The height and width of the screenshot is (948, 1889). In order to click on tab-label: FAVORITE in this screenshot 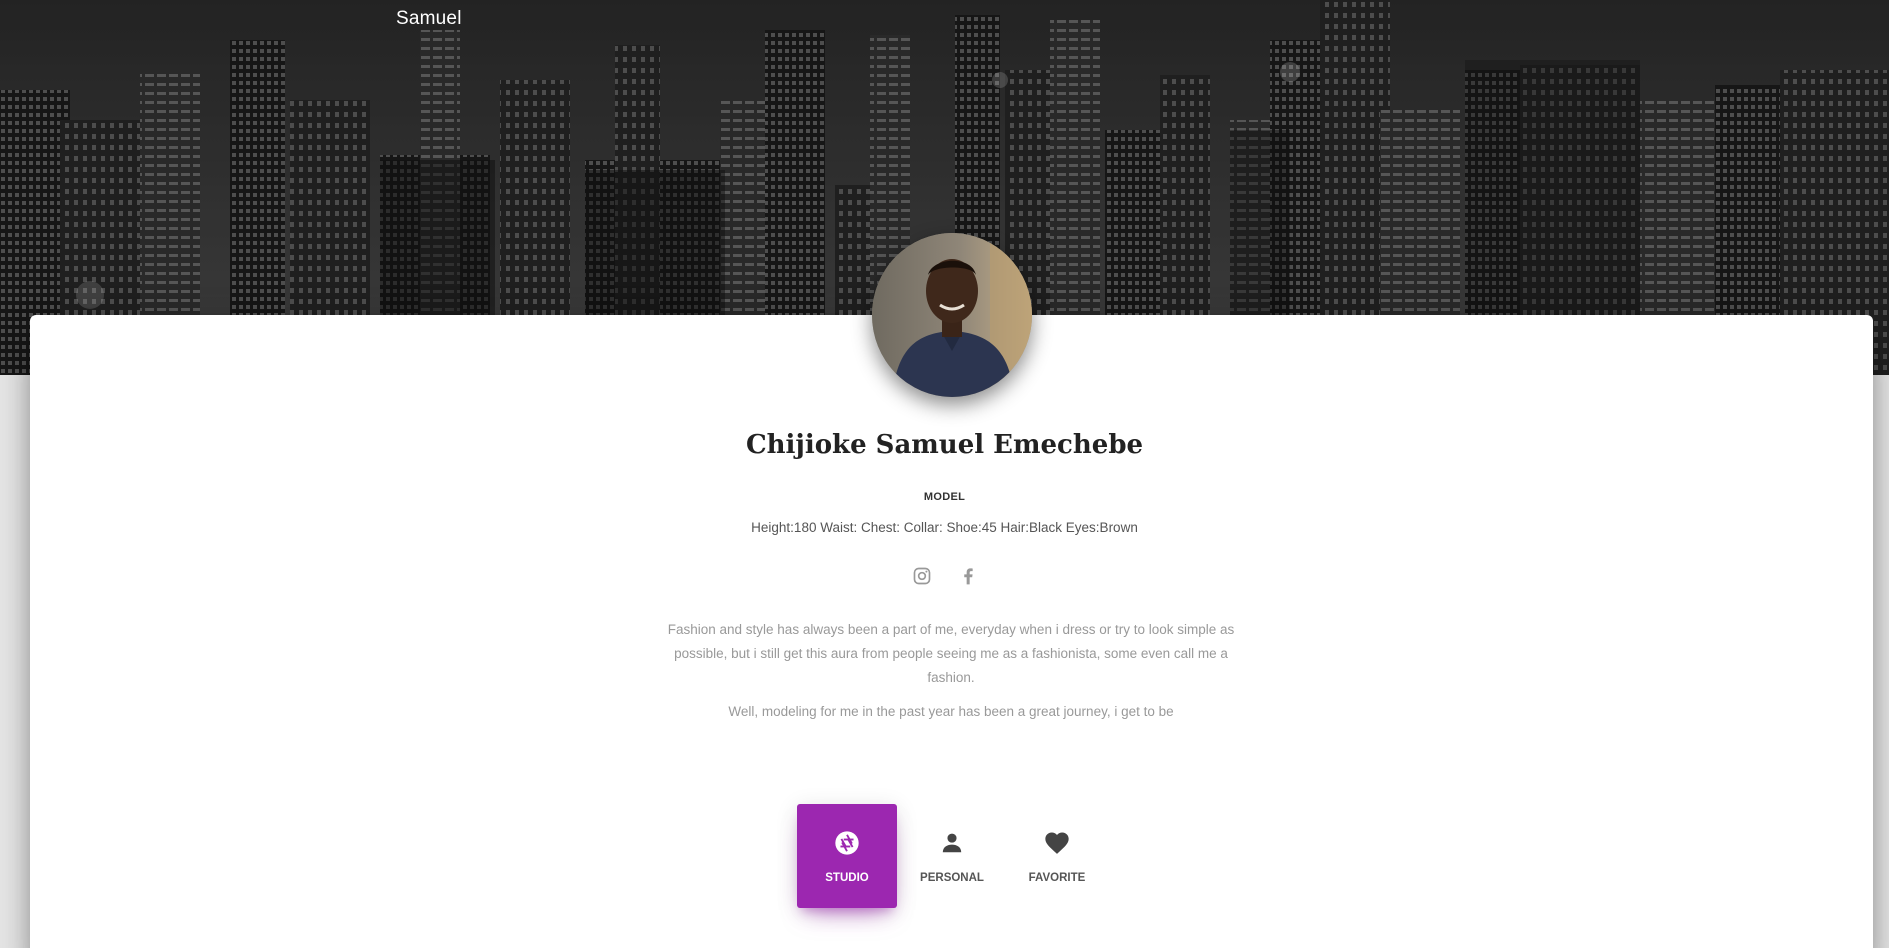, I will do `click(1057, 878)`.